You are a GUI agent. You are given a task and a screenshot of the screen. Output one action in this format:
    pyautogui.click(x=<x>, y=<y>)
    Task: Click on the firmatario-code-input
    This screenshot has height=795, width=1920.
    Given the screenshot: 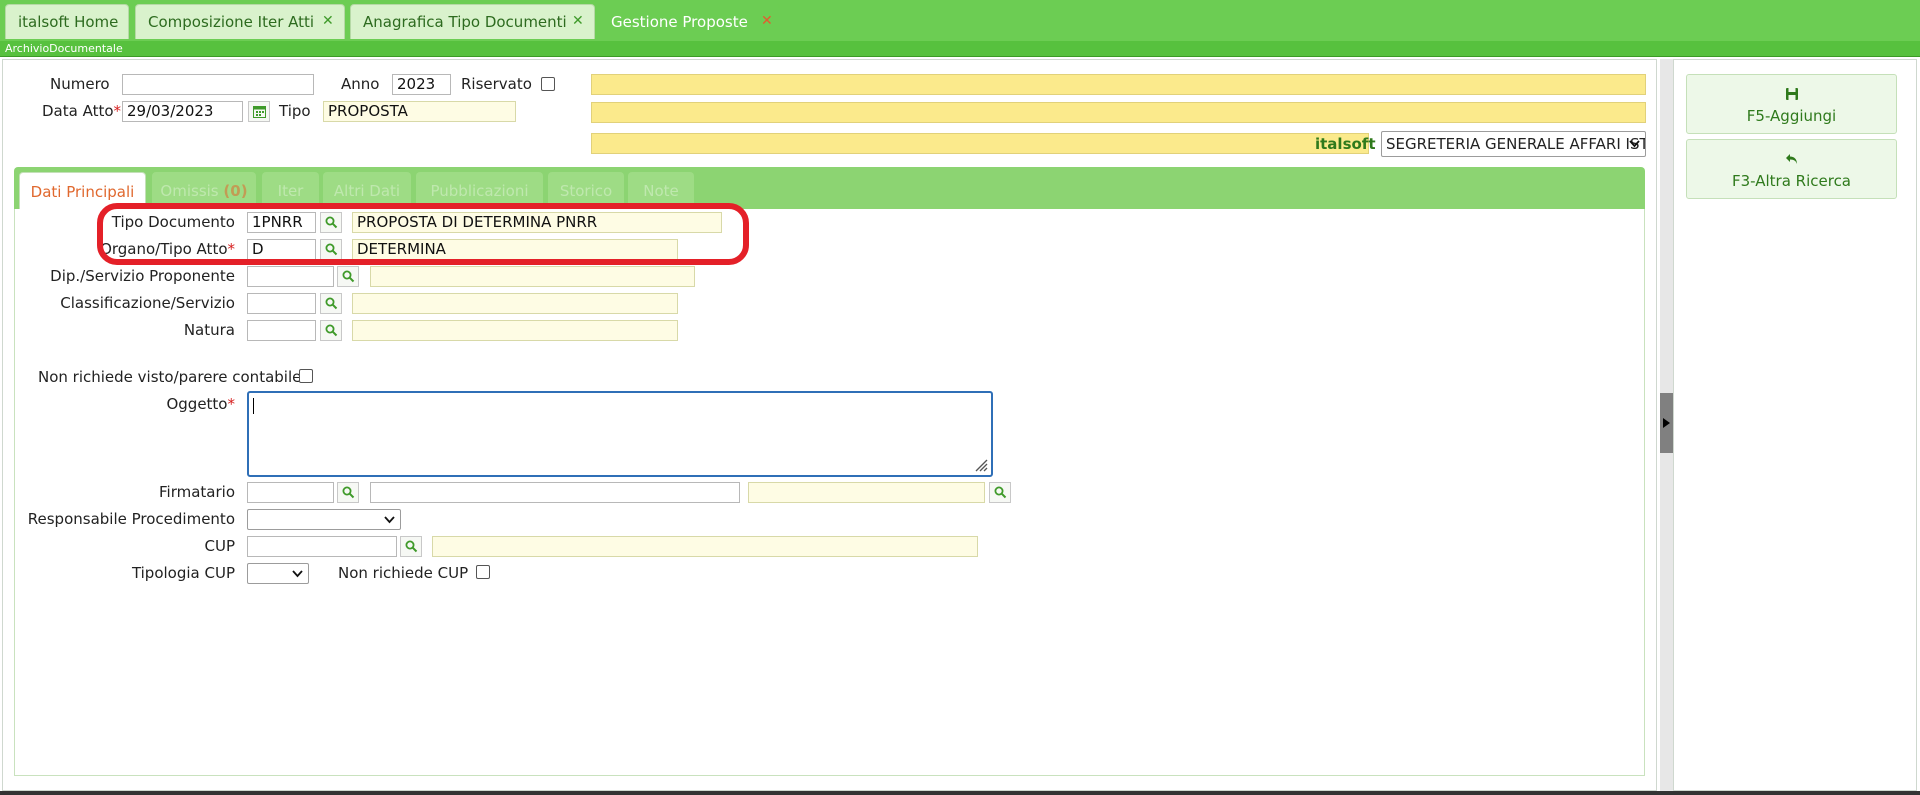 What is the action you would take?
    pyautogui.click(x=290, y=492)
    